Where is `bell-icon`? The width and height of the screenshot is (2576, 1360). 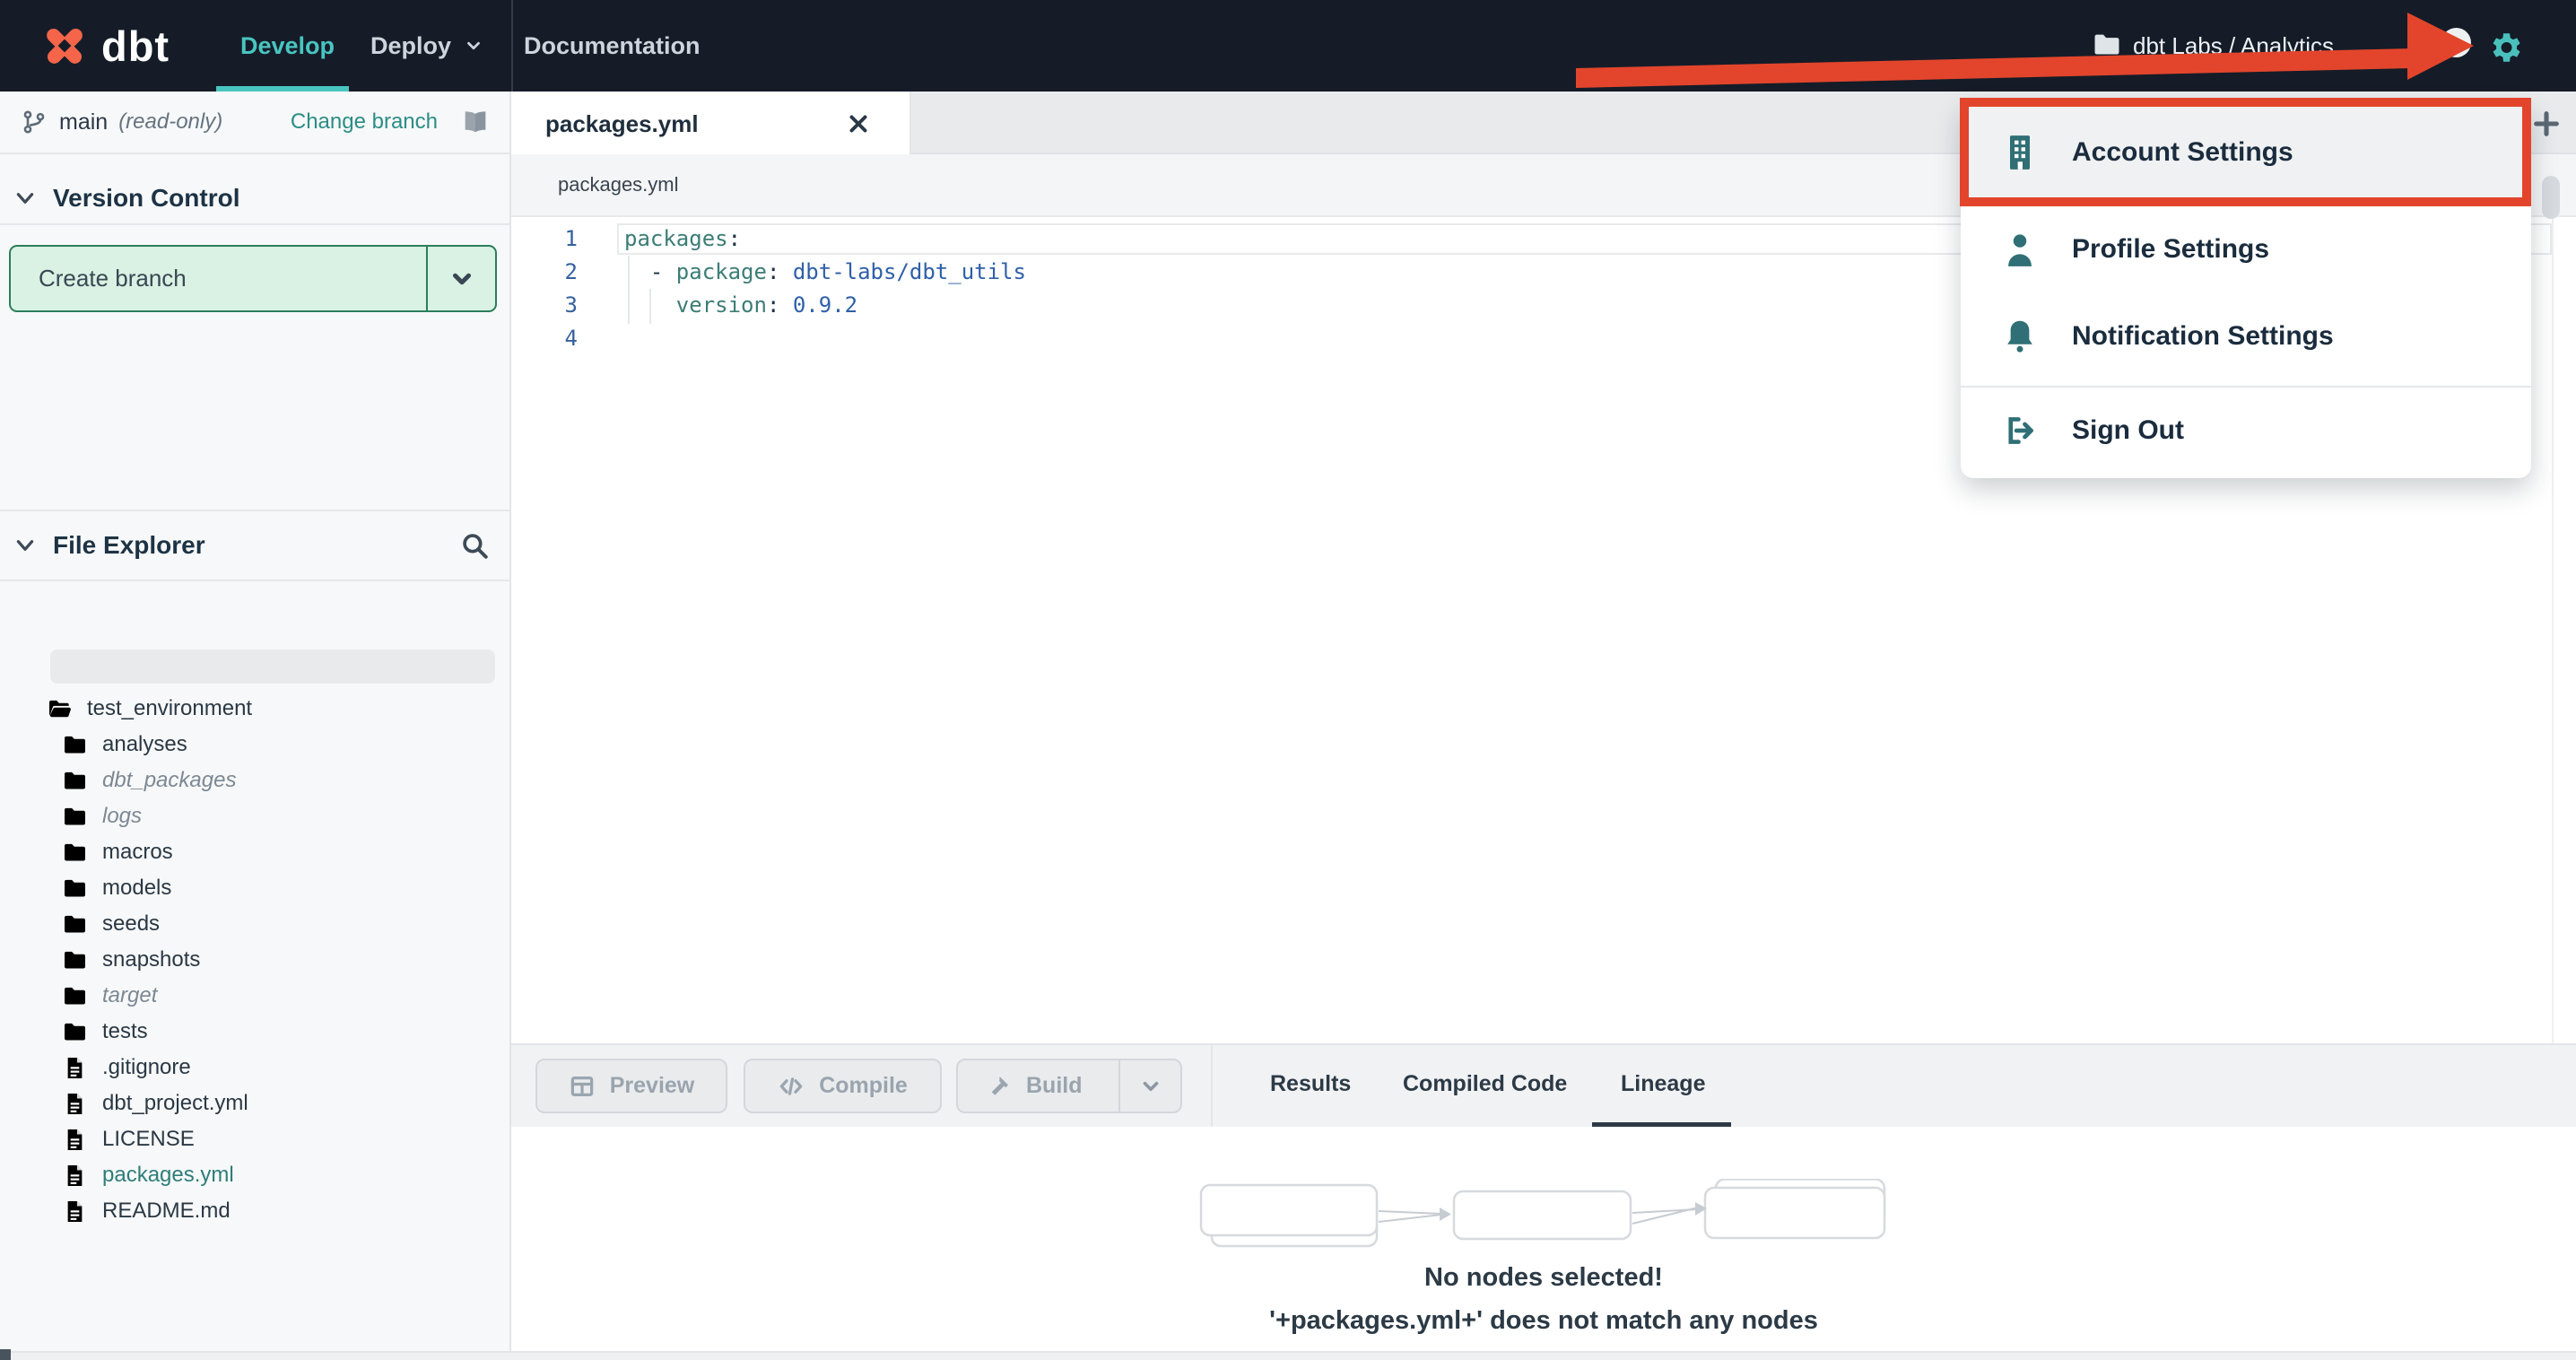
bell-icon is located at coordinates (2020, 336).